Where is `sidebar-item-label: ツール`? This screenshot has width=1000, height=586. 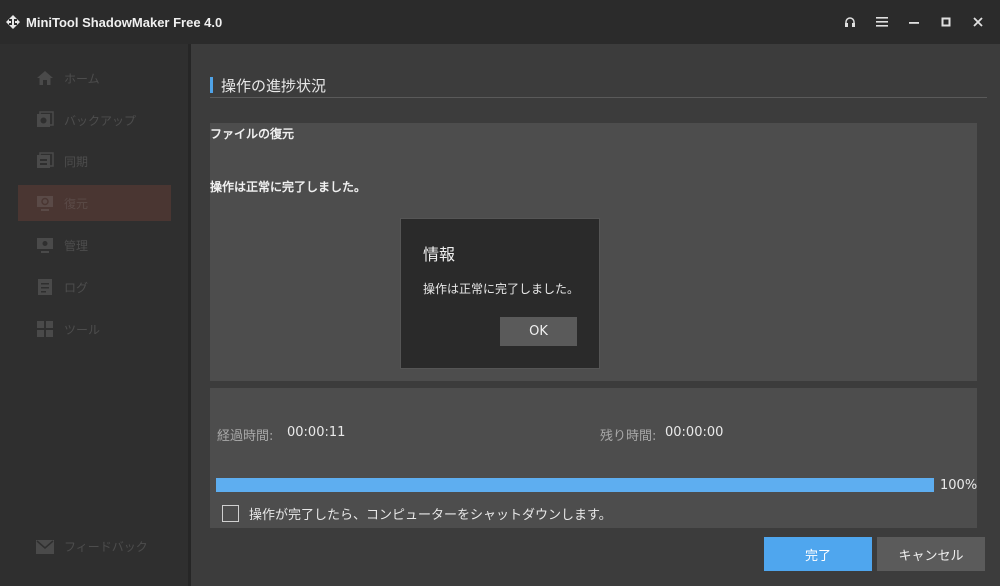 sidebar-item-label: ツール is located at coordinates (82, 329).